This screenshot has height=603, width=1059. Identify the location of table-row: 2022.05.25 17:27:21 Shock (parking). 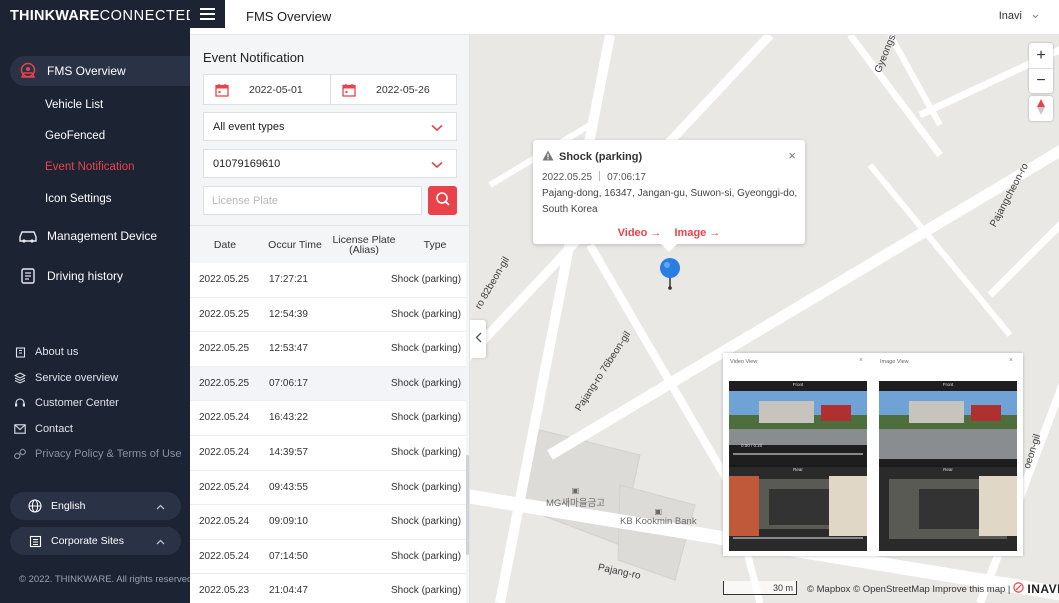
(328, 280).